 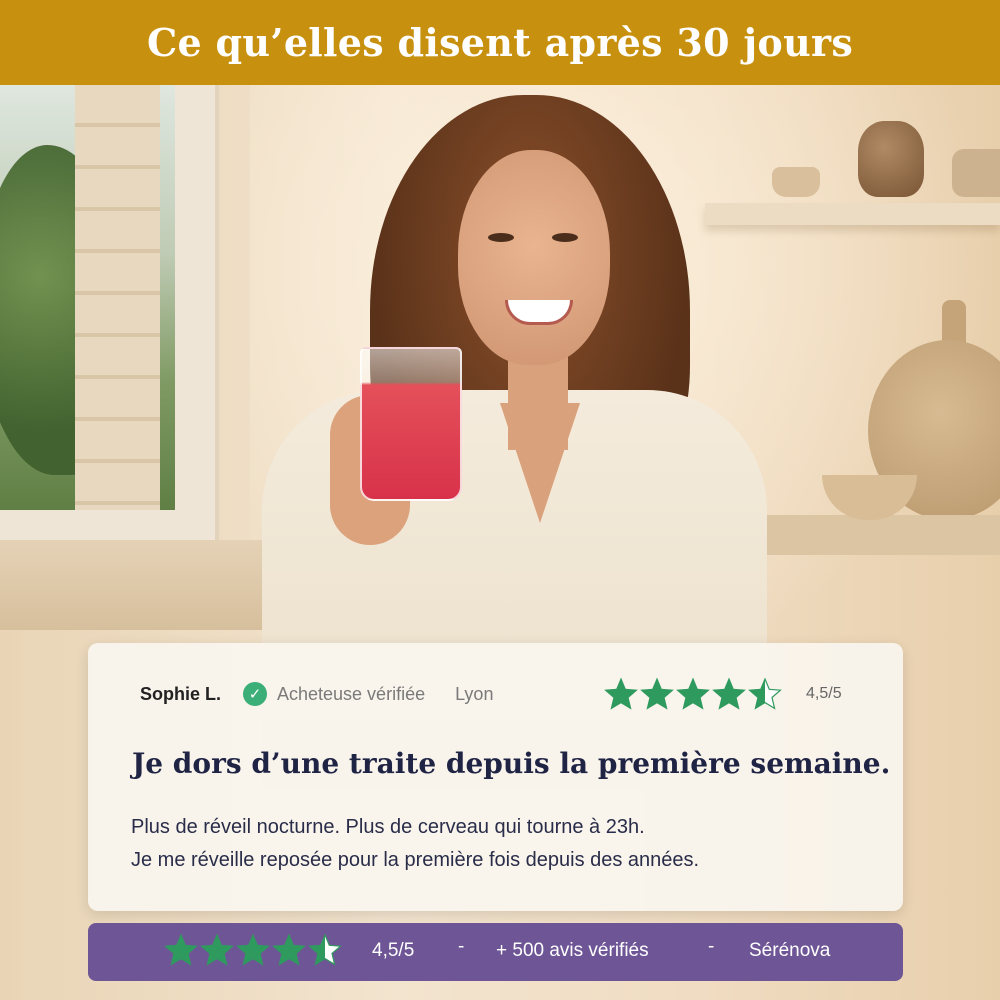 I want to click on counter, so click(x=882, y=535).